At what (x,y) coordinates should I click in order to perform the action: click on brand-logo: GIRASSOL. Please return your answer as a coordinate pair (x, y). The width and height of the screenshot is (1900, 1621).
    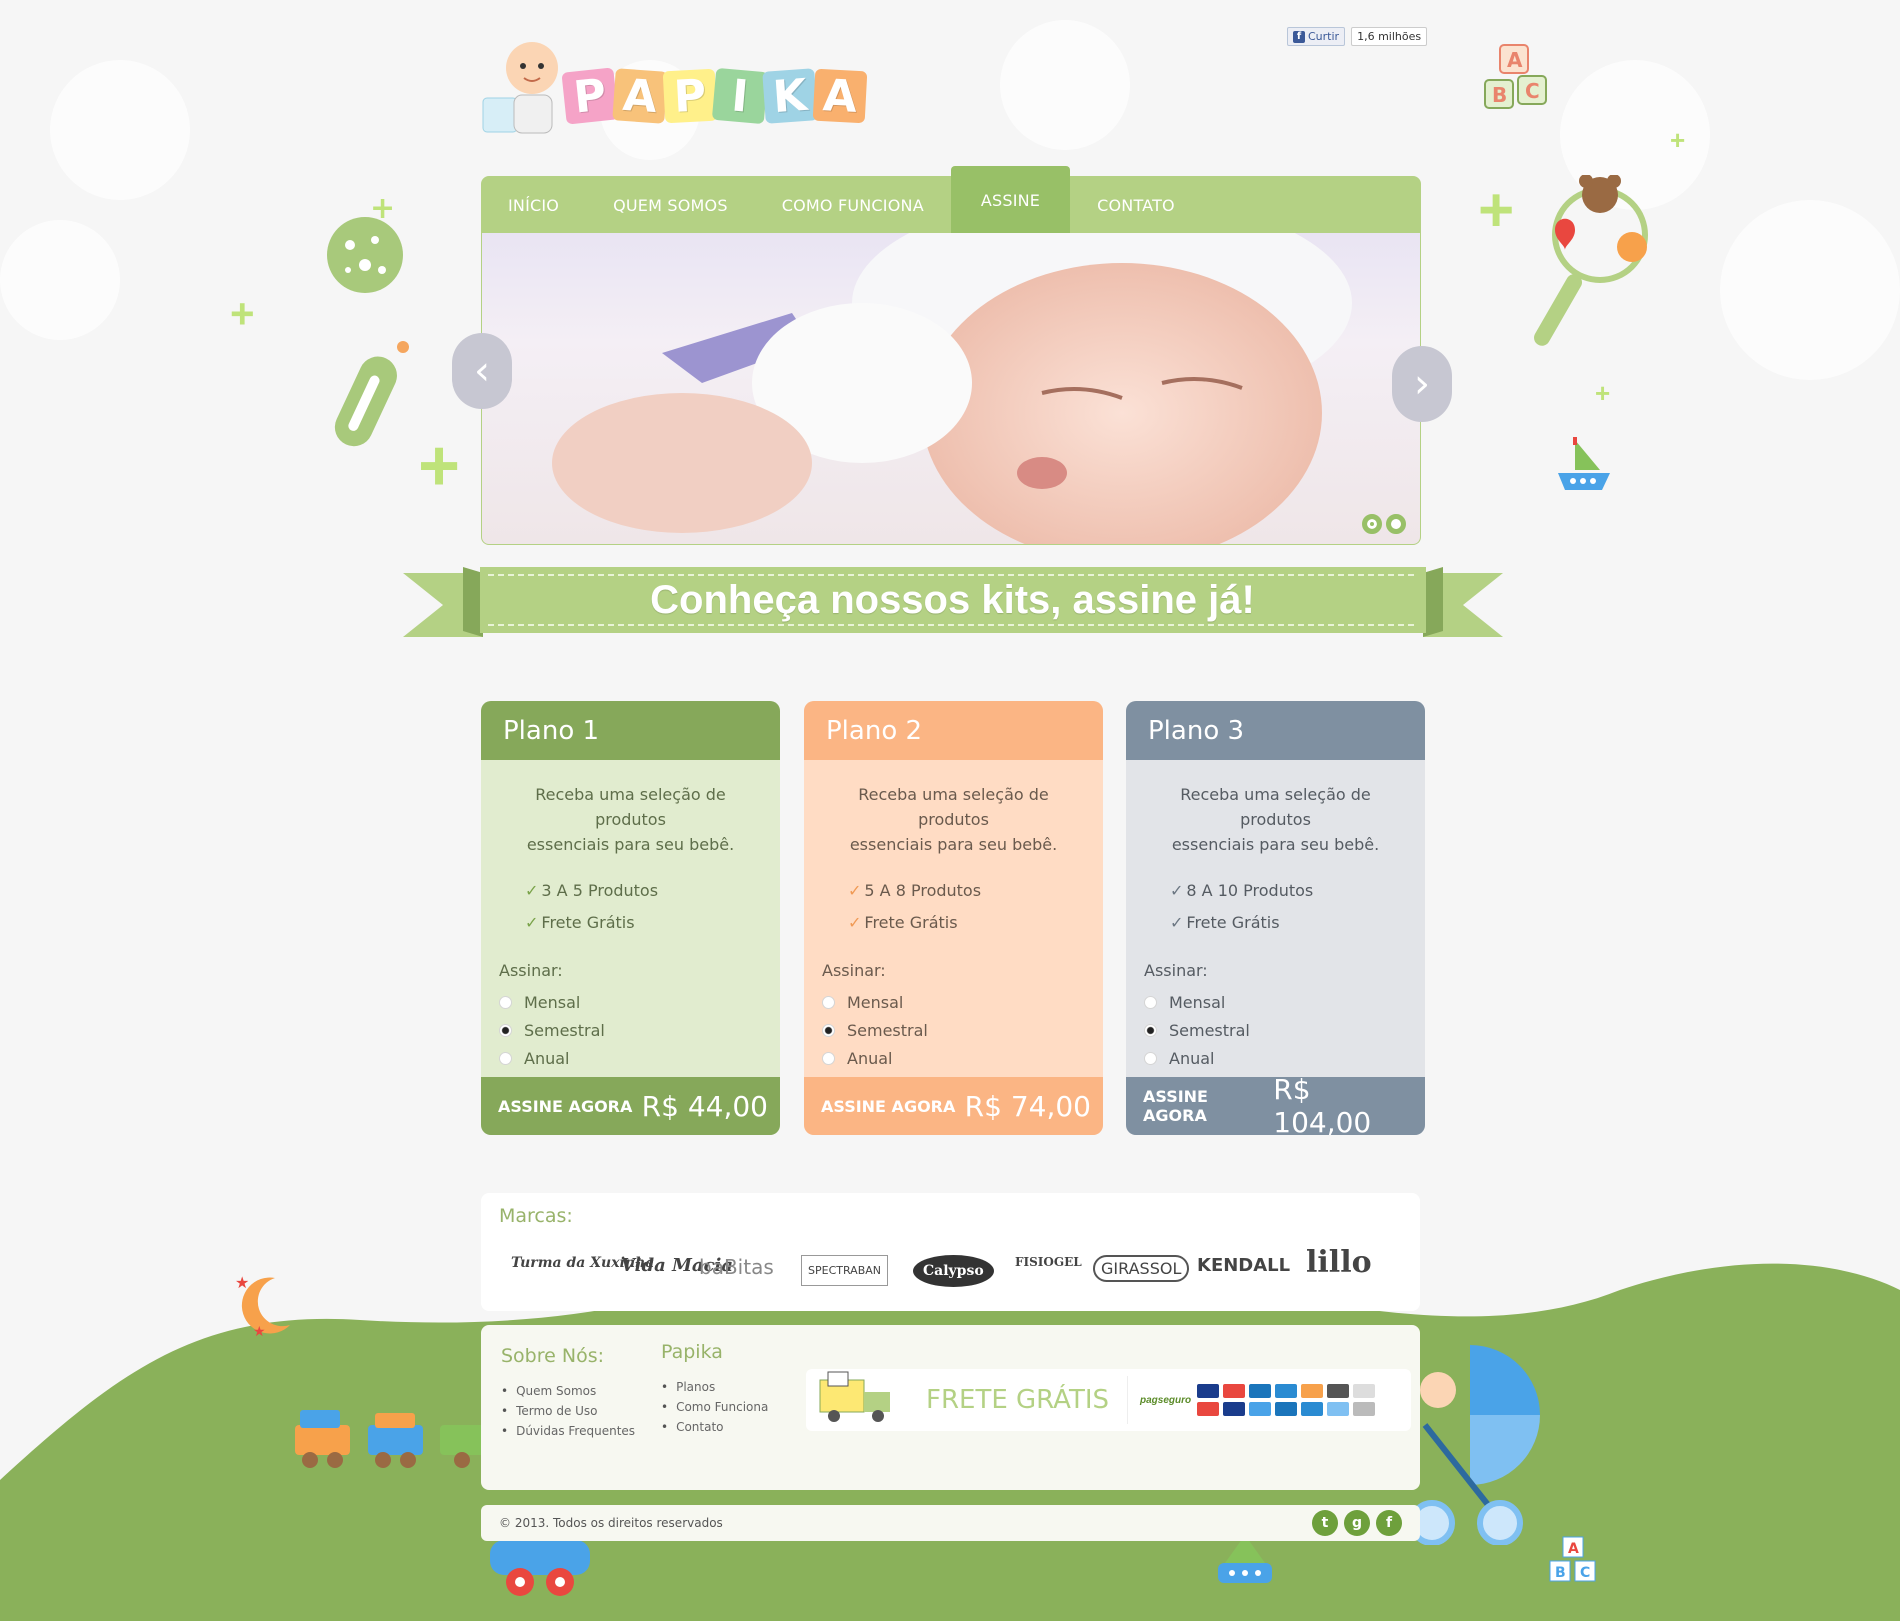
    Looking at the image, I should click on (1141, 1268).